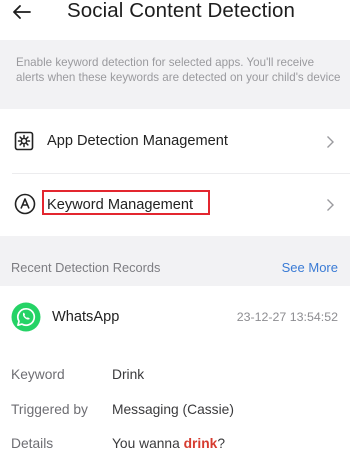  Describe the element at coordinates (310, 267) in the screenshot. I see `see-more-link: See More` at that location.